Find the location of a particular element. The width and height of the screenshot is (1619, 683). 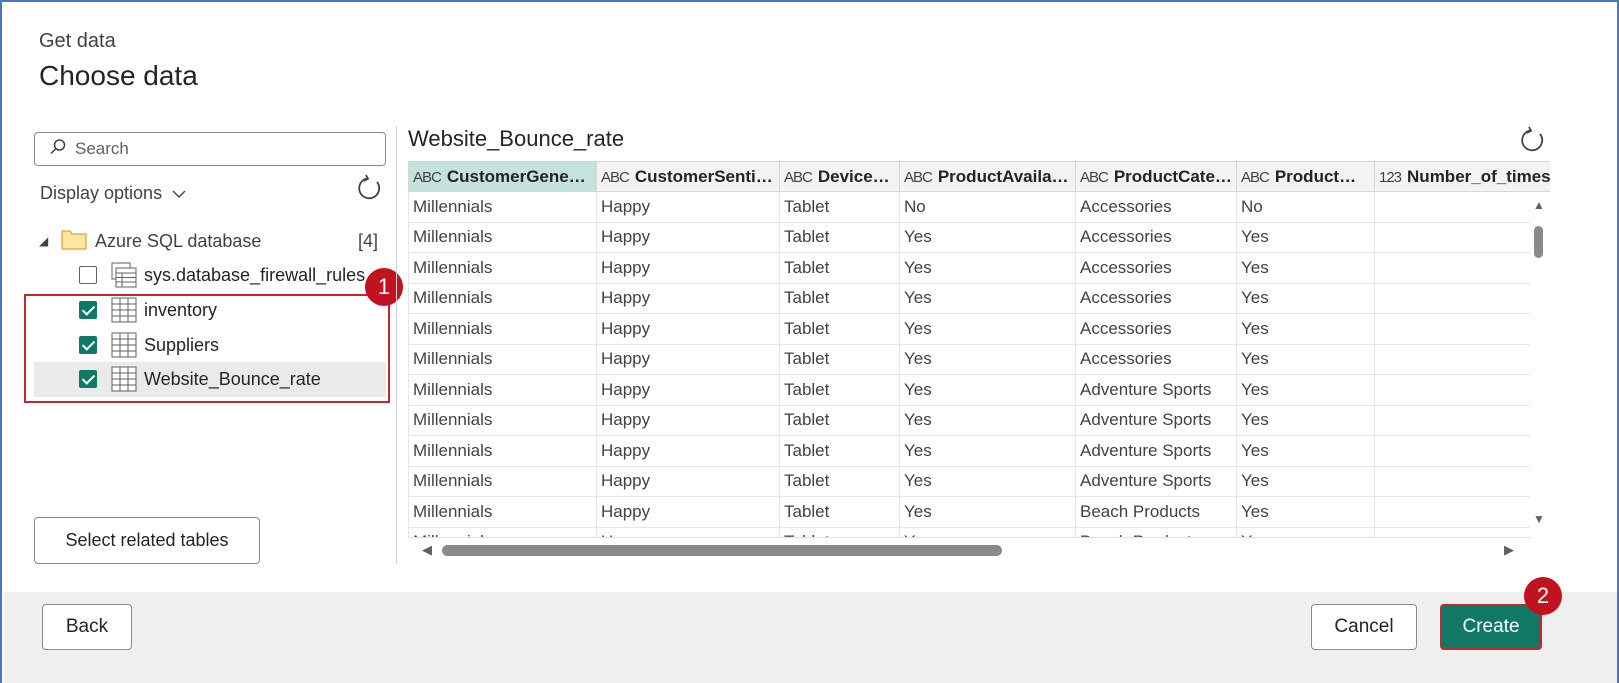

refresh-icon is located at coordinates (370, 188).